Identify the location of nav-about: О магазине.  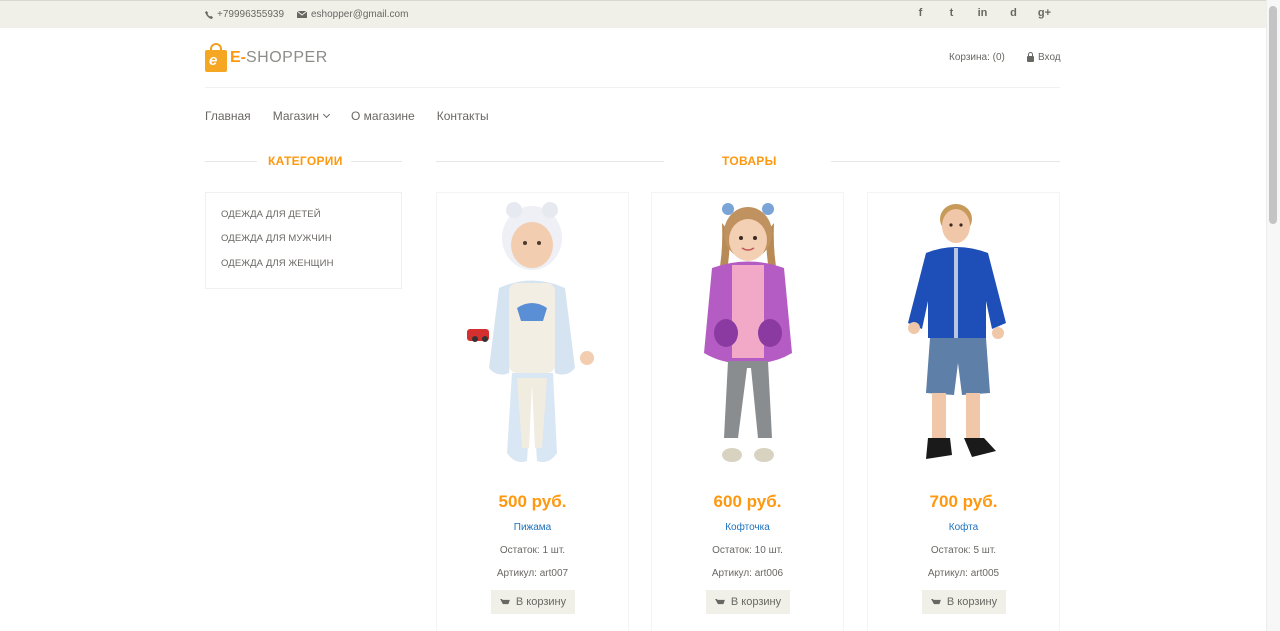
(383, 116).